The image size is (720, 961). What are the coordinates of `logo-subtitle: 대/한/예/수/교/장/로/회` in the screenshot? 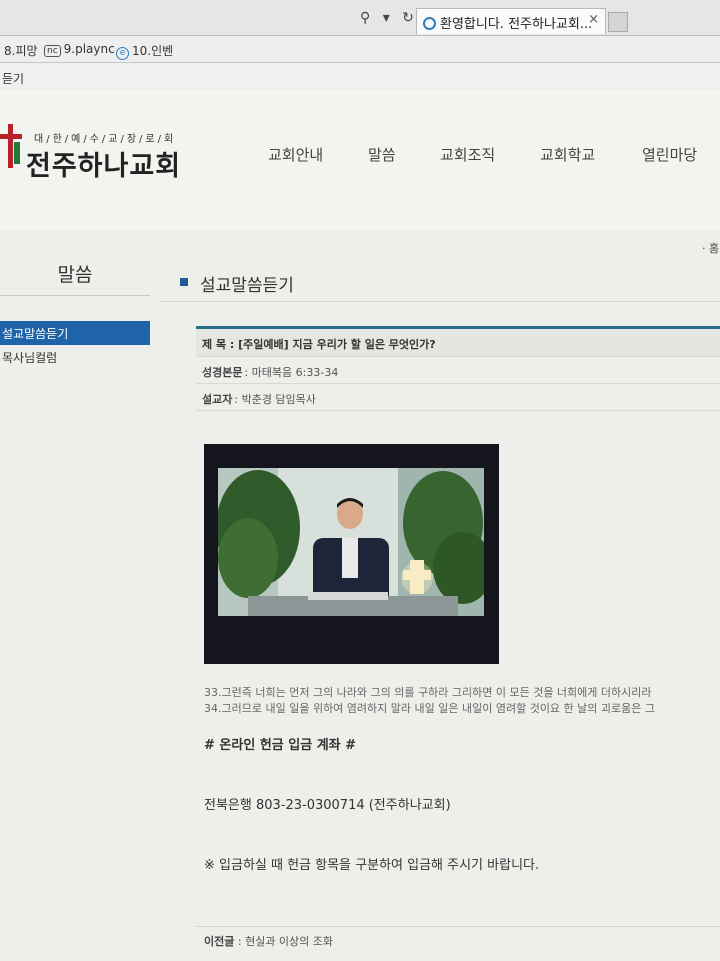 It's located at (105, 139).